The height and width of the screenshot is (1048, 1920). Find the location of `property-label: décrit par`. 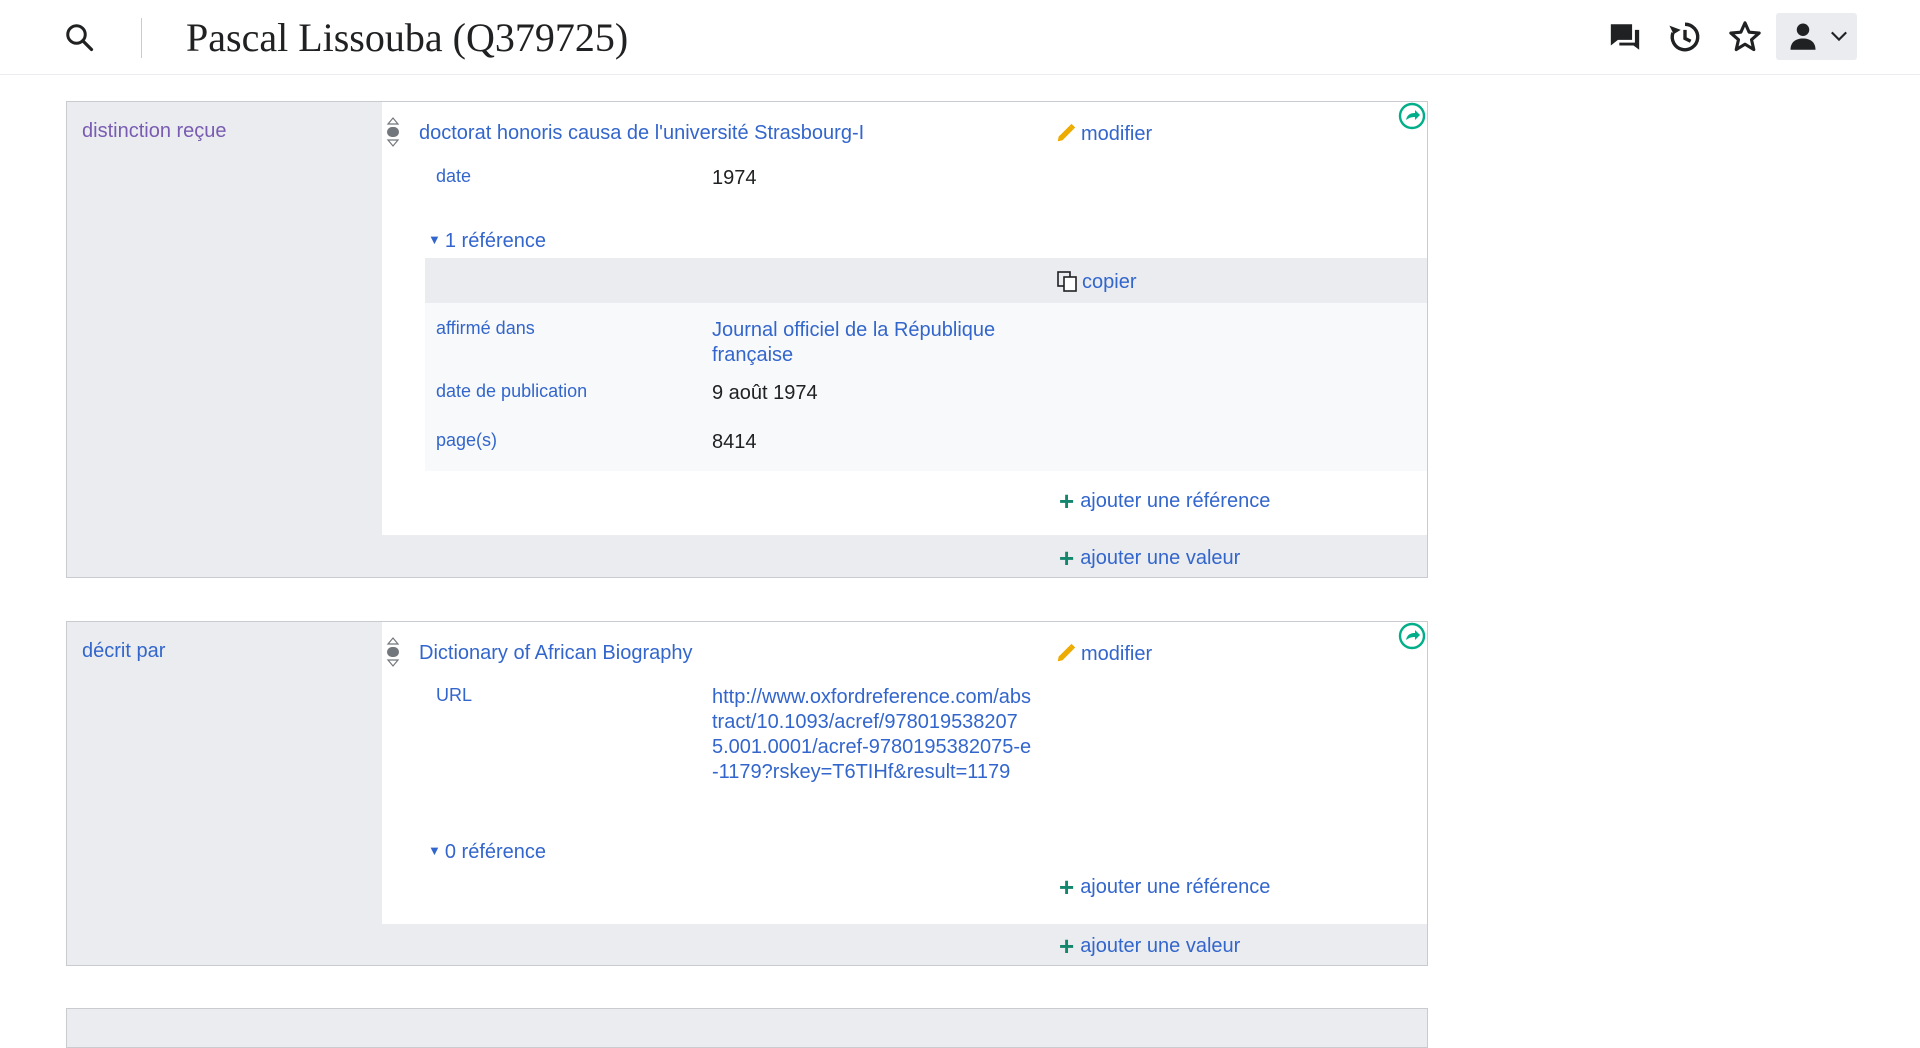

property-label: décrit par is located at coordinates (123, 651).